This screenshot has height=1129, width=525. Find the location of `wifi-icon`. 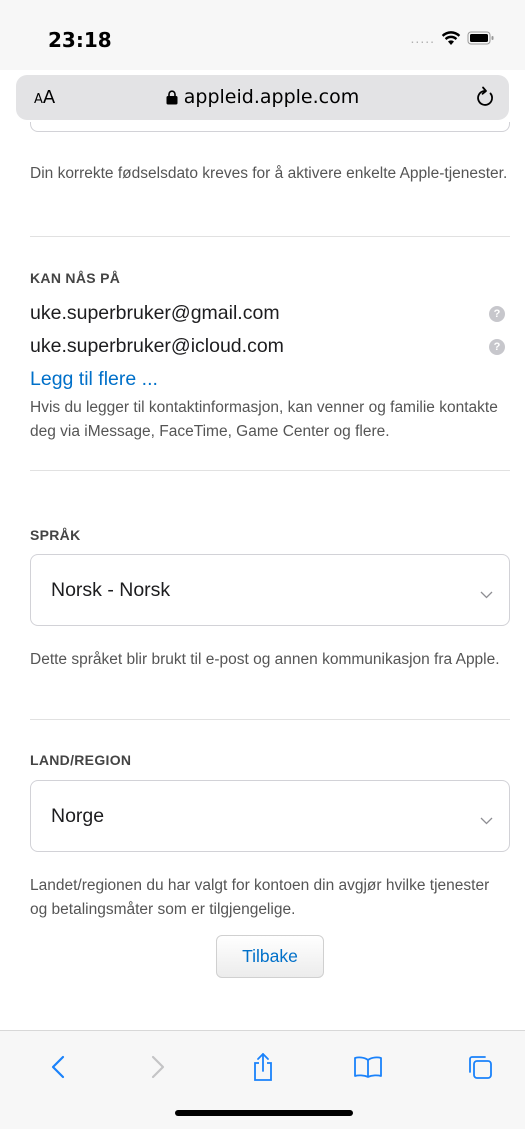

wifi-icon is located at coordinates (451, 38).